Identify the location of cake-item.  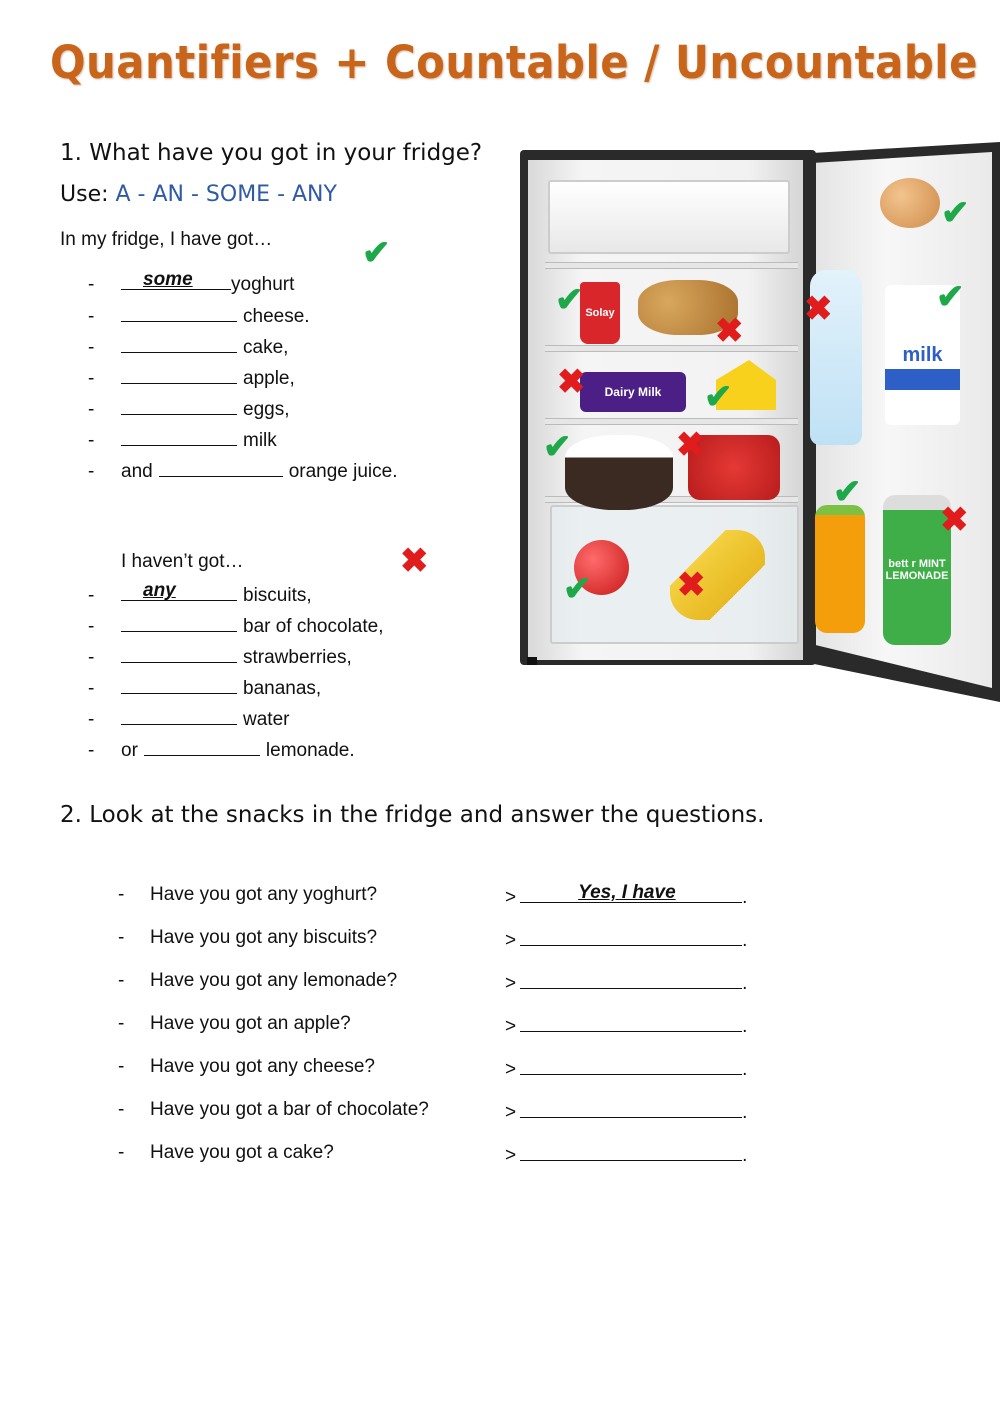
(619, 472).